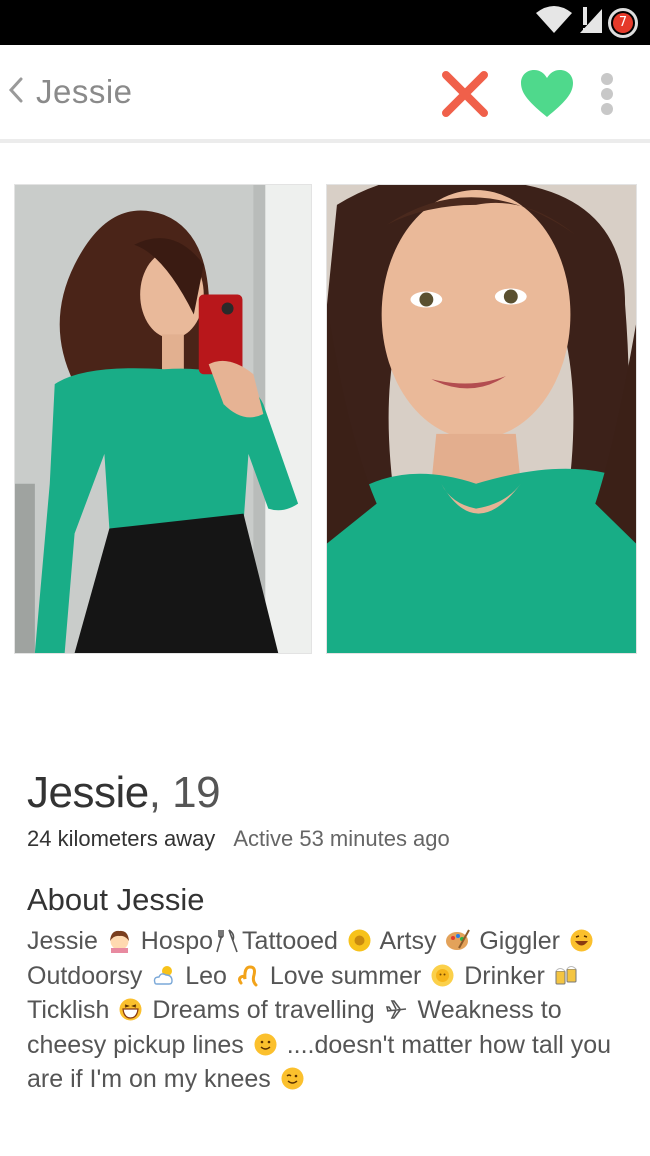  What do you see at coordinates (84, 91) in the screenshot?
I see `back-label: Jessie` at bounding box center [84, 91].